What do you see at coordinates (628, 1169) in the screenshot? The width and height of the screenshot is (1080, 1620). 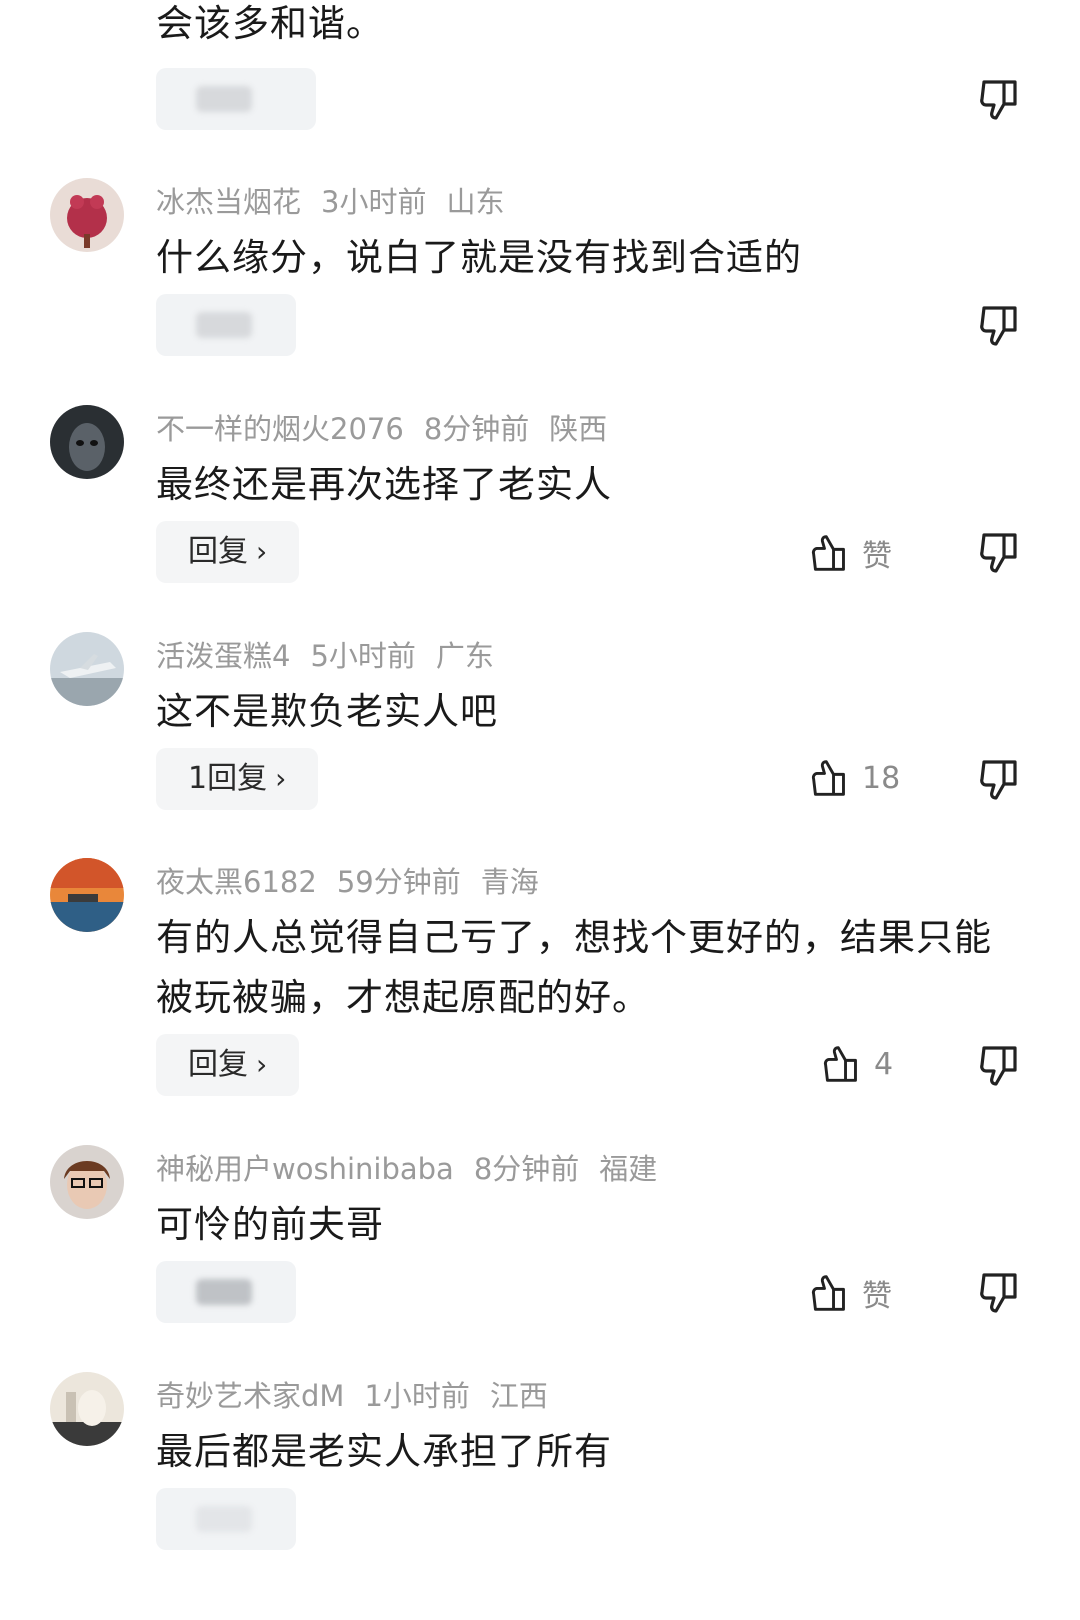 I see `comment-location: 福建` at bounding box center [628, 1169].